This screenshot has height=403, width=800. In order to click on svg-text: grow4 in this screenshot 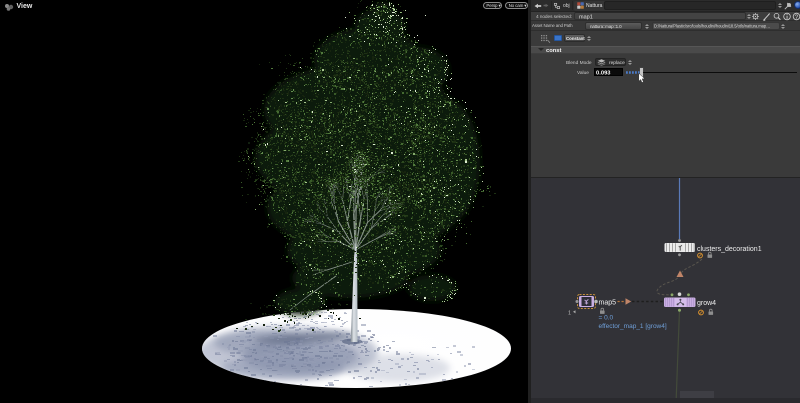, I will do `click(706, 303)`.